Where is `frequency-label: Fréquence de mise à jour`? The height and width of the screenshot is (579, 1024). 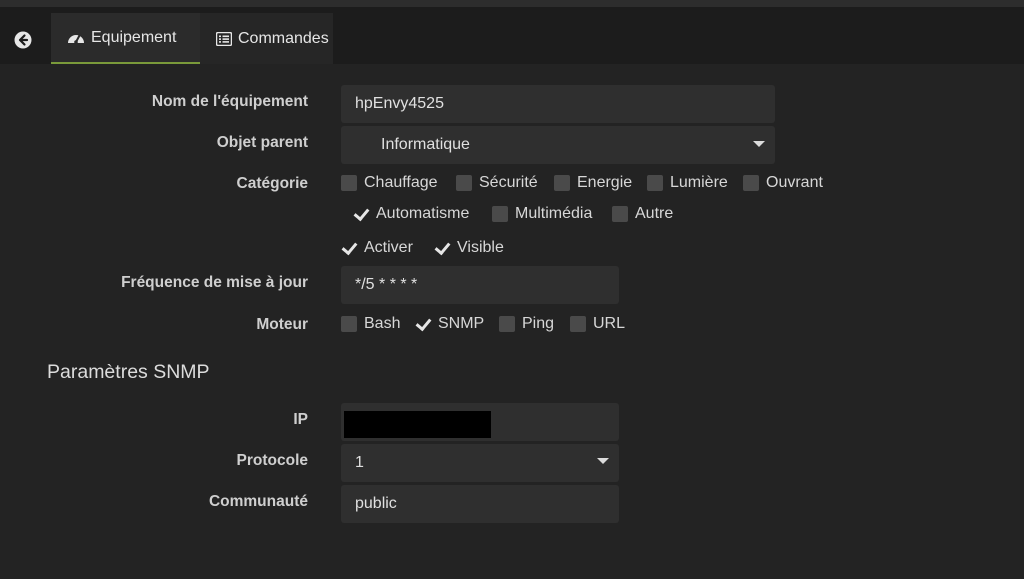
frequency-label: Fréquence de mise à jour is located at coordinates (214, 282).